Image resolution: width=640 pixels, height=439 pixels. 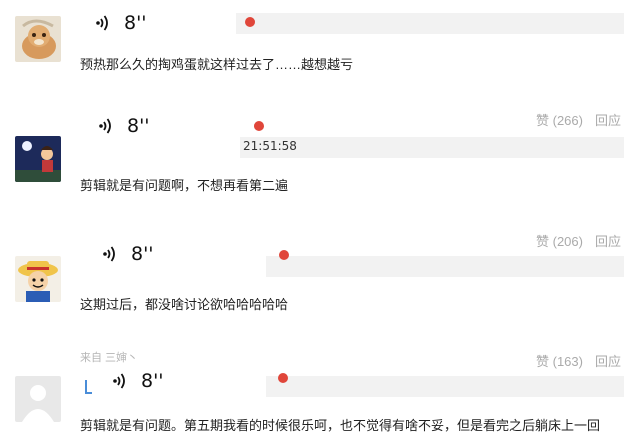 What do you see at coordinates (217, 64) in the screenshot?
I see `comment-text: 预热那么久的掏鸡蛋就这样过去了……越想越亏` at bounding box center [217, 64].